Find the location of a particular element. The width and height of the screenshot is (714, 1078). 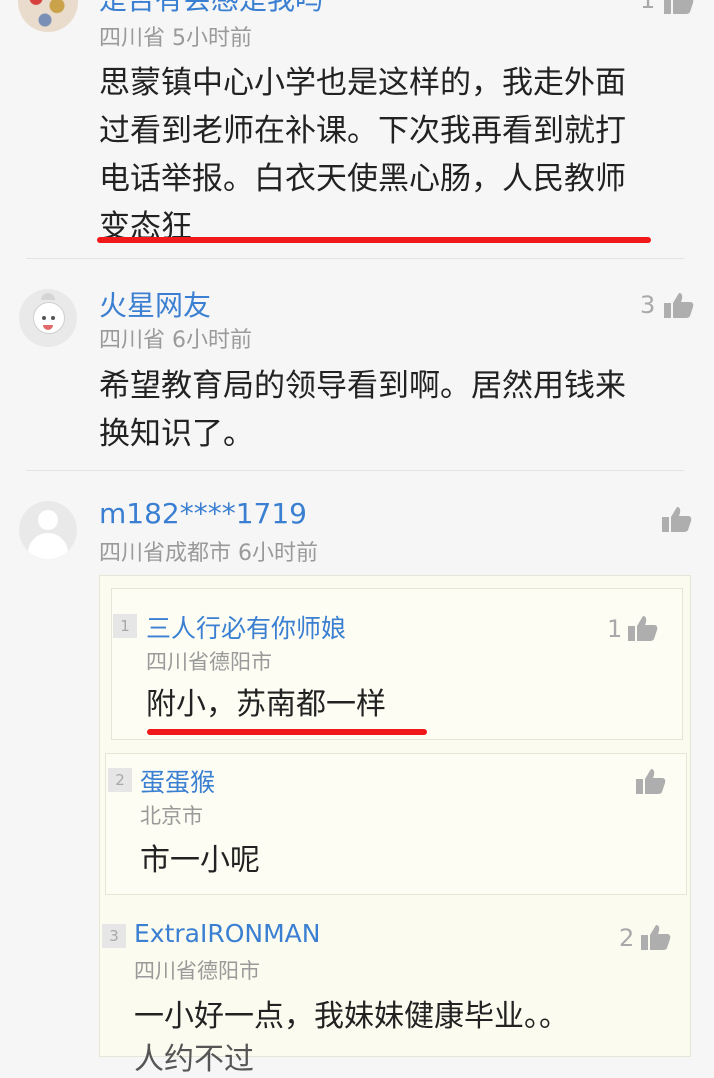

reply-text: 附小，苏南都一样 is located at coordinates (266, 704).